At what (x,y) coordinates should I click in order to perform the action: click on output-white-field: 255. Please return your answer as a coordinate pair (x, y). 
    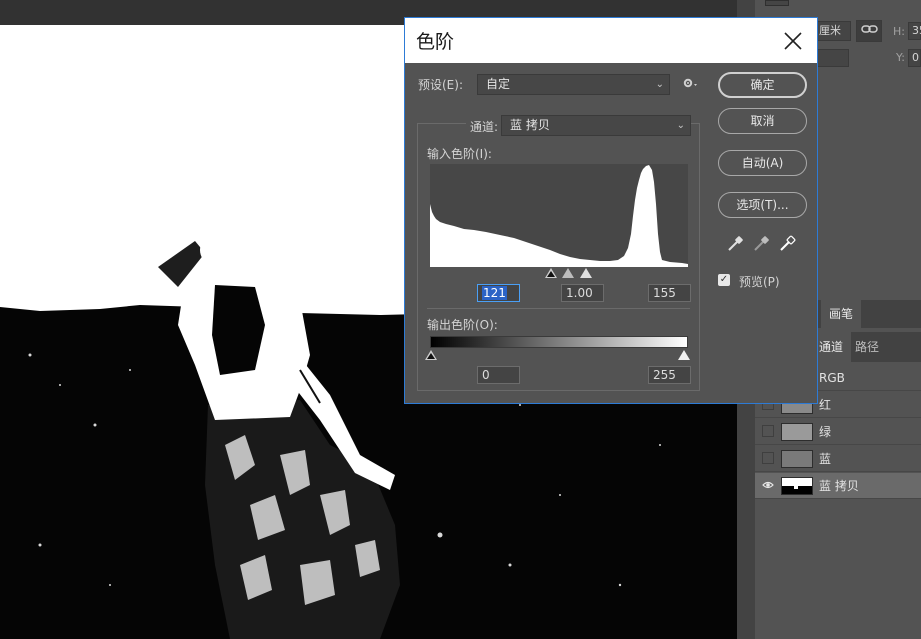
    Looking at the image, I should click on (669, 375).